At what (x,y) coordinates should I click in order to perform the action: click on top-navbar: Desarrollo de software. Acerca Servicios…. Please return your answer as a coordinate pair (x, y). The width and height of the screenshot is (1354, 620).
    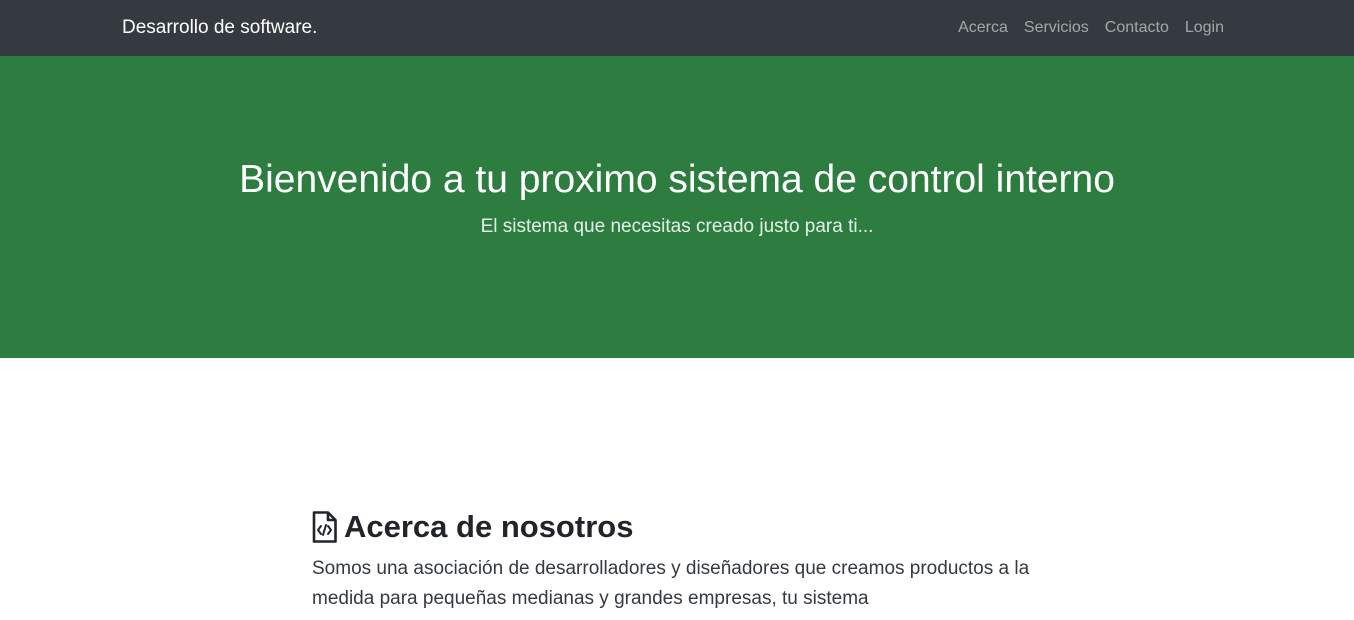
    Looking at the image, I should click on (677, 28).